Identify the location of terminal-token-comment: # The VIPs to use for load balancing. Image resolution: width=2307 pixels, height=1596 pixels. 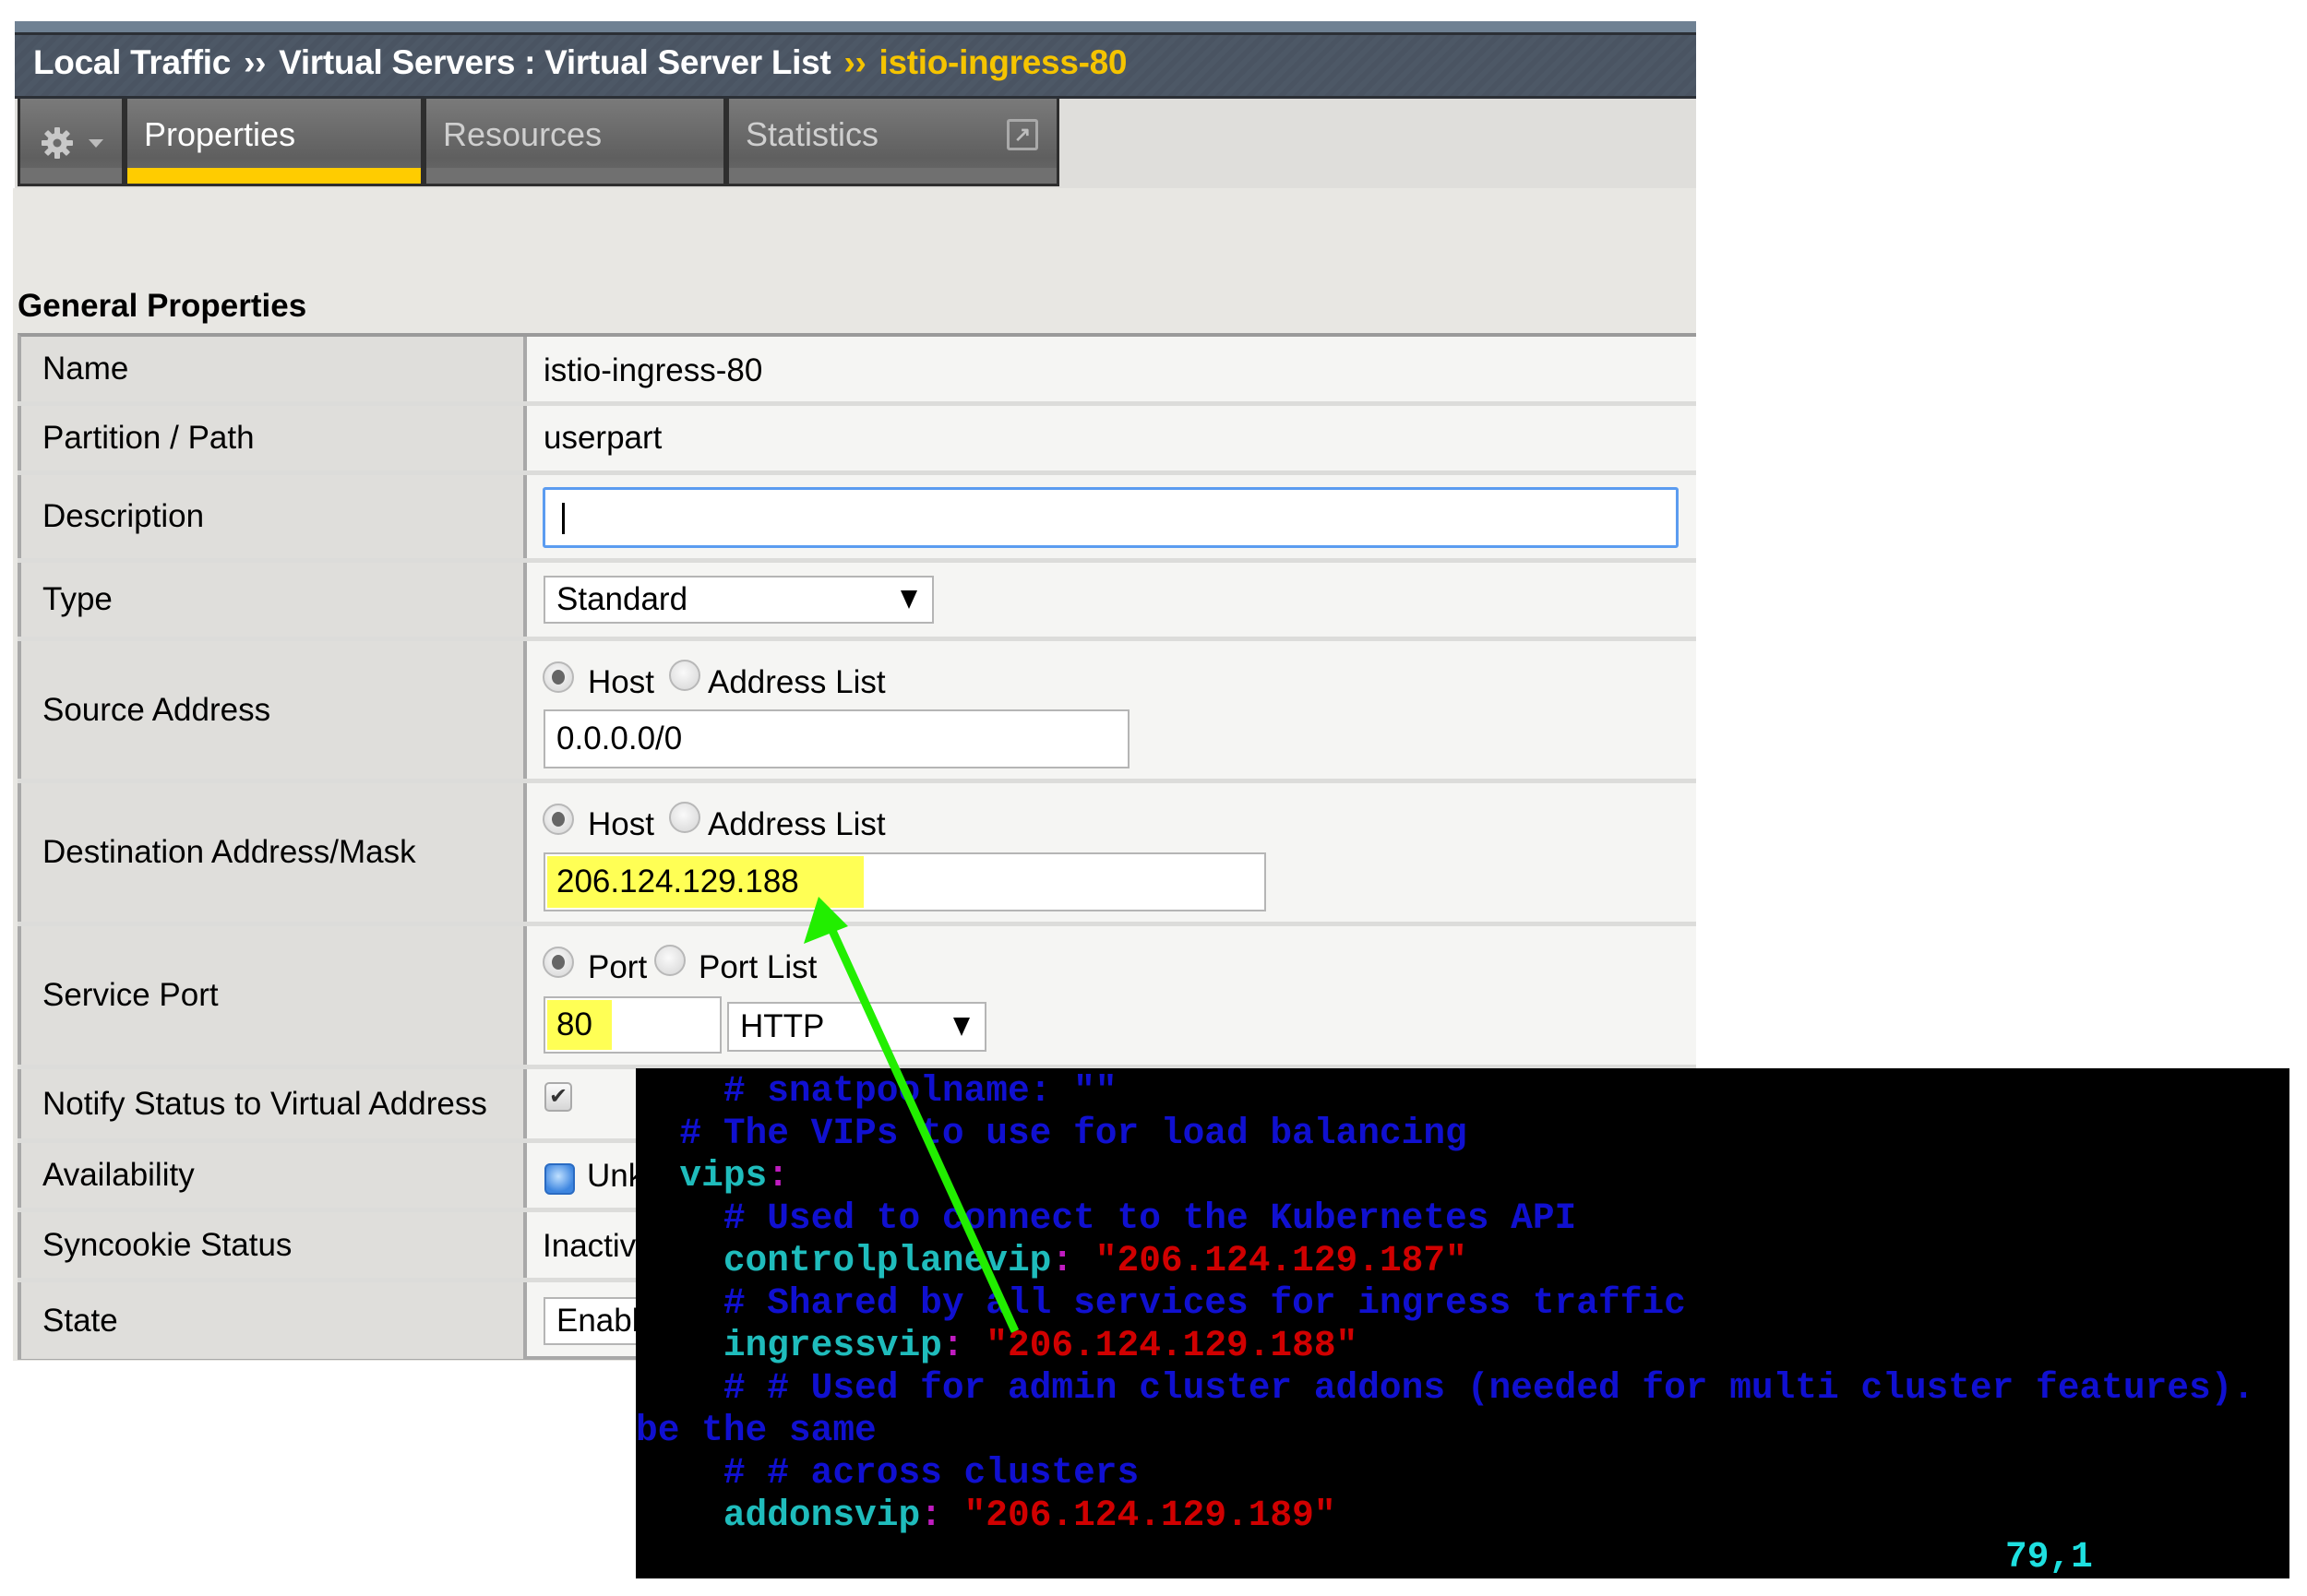
(1051, 1133).